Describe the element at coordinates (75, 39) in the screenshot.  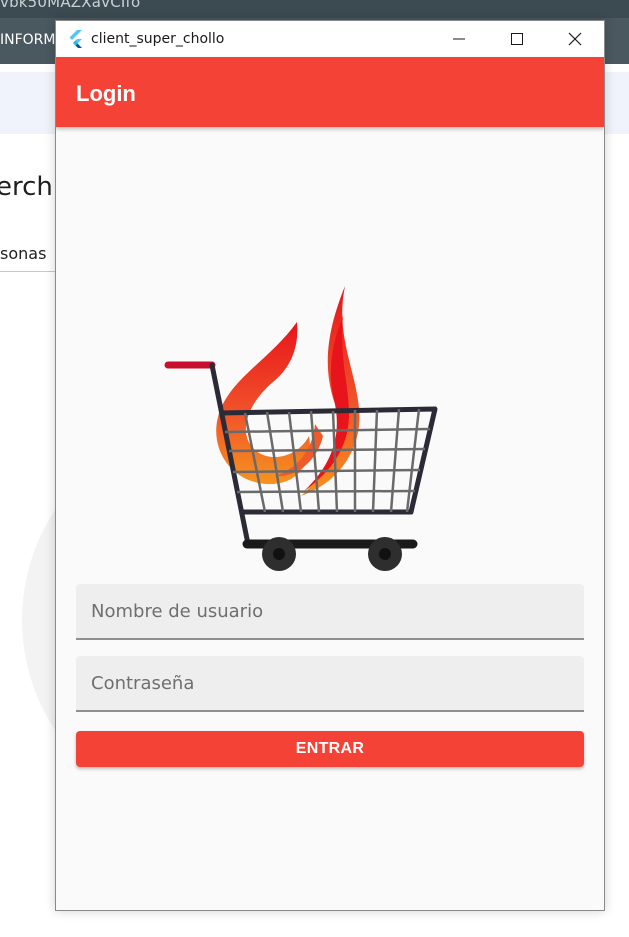
I see `flutter-icon` at that location.